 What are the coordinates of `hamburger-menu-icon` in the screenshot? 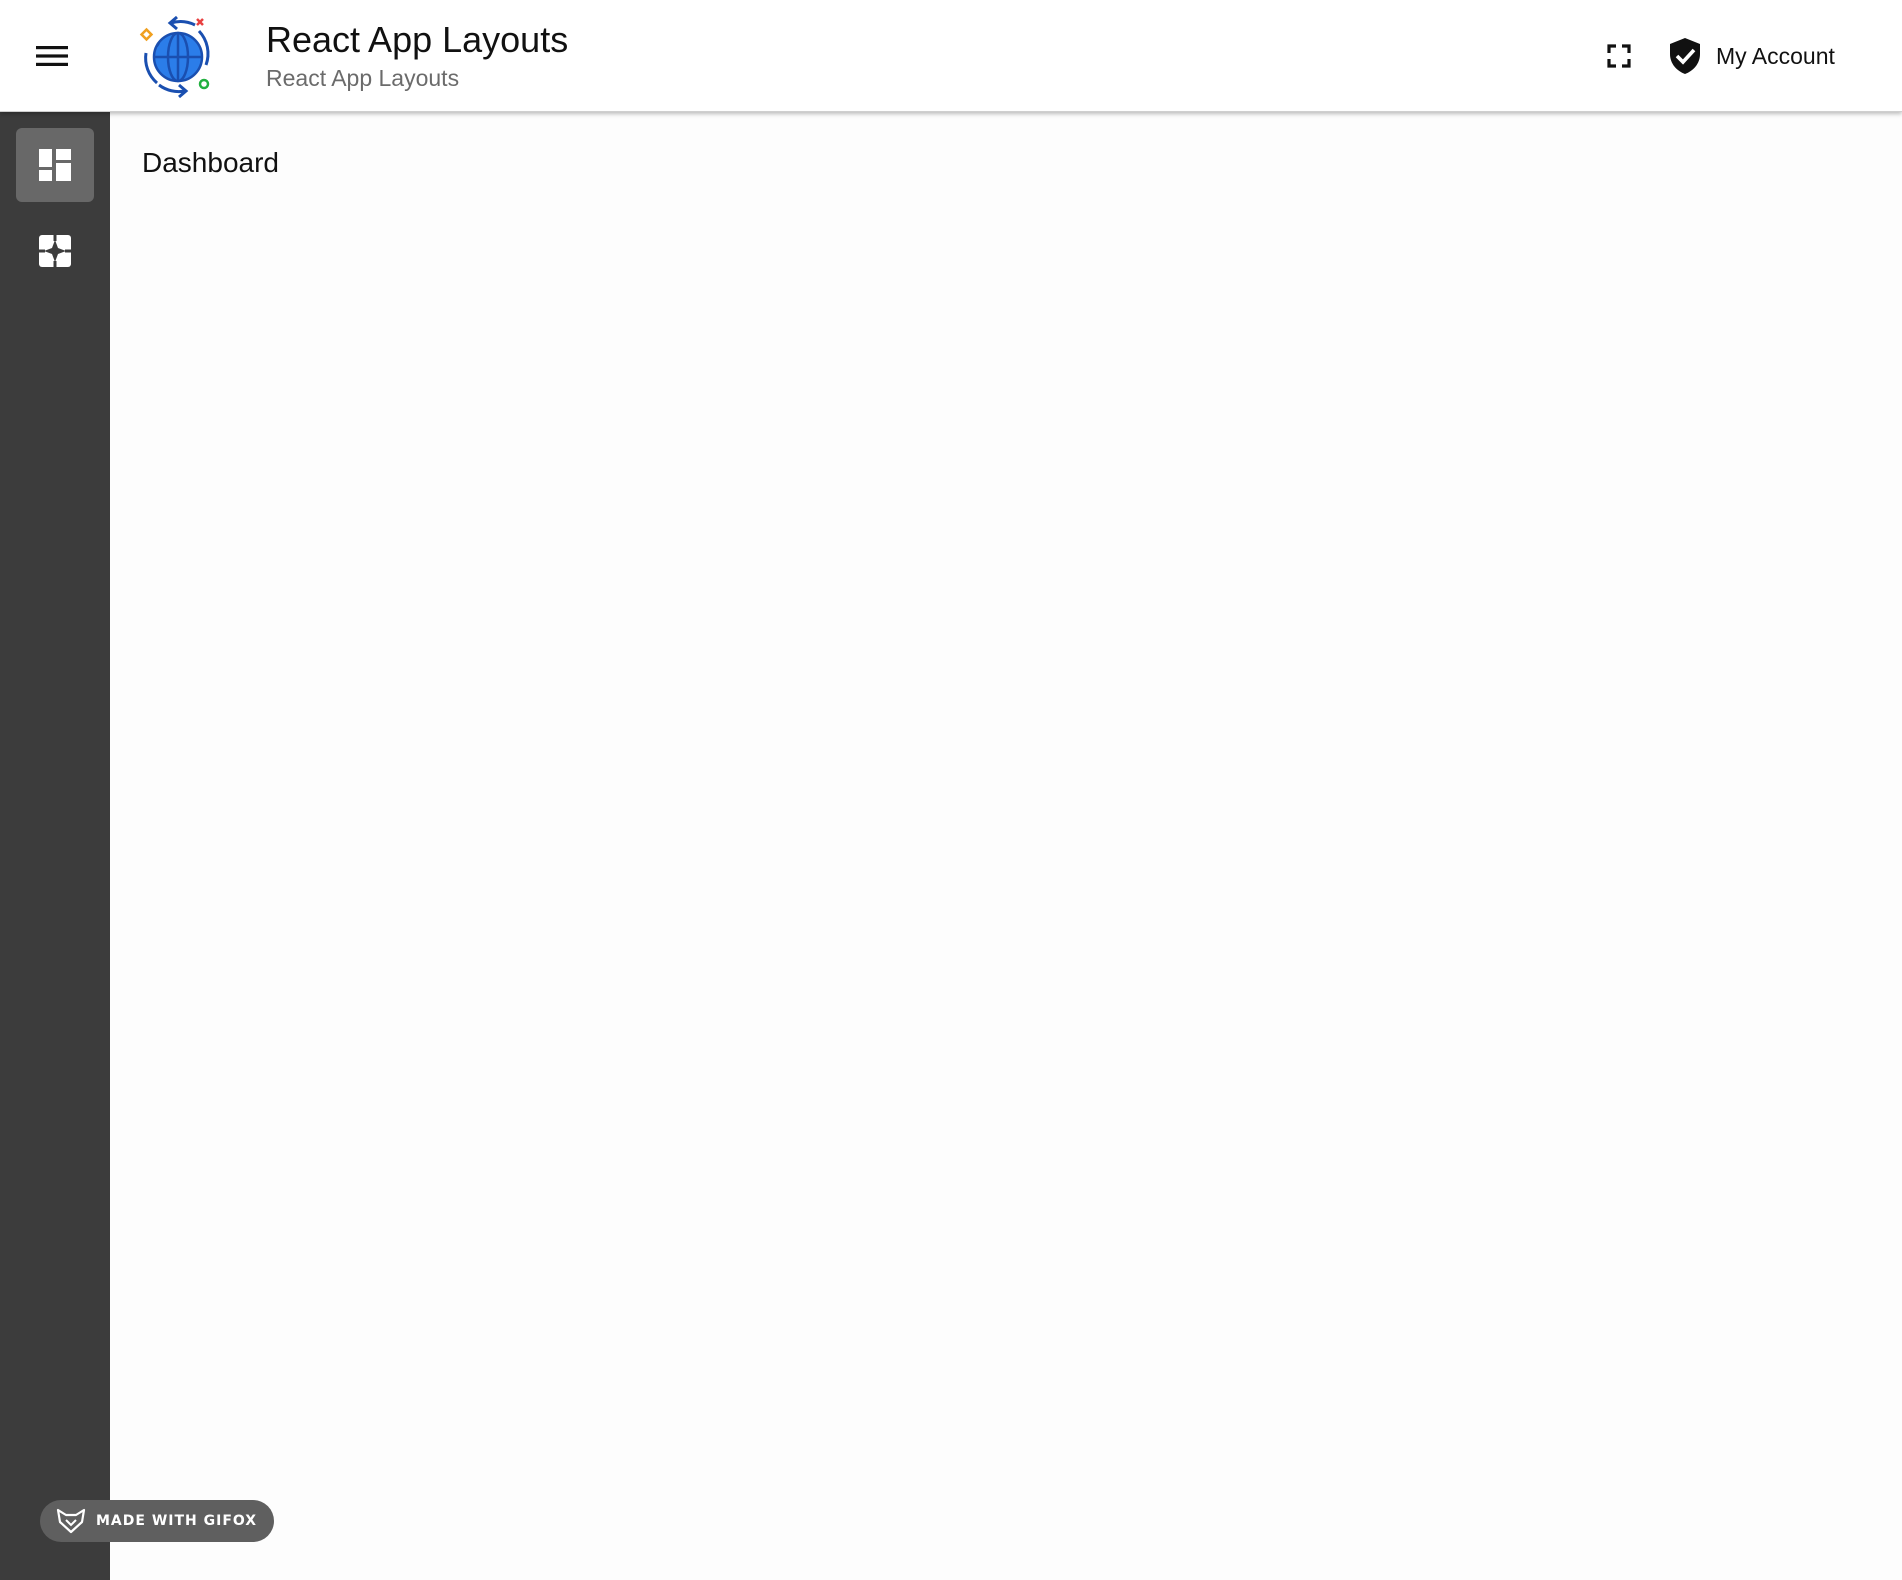 It's located at (52, 56).